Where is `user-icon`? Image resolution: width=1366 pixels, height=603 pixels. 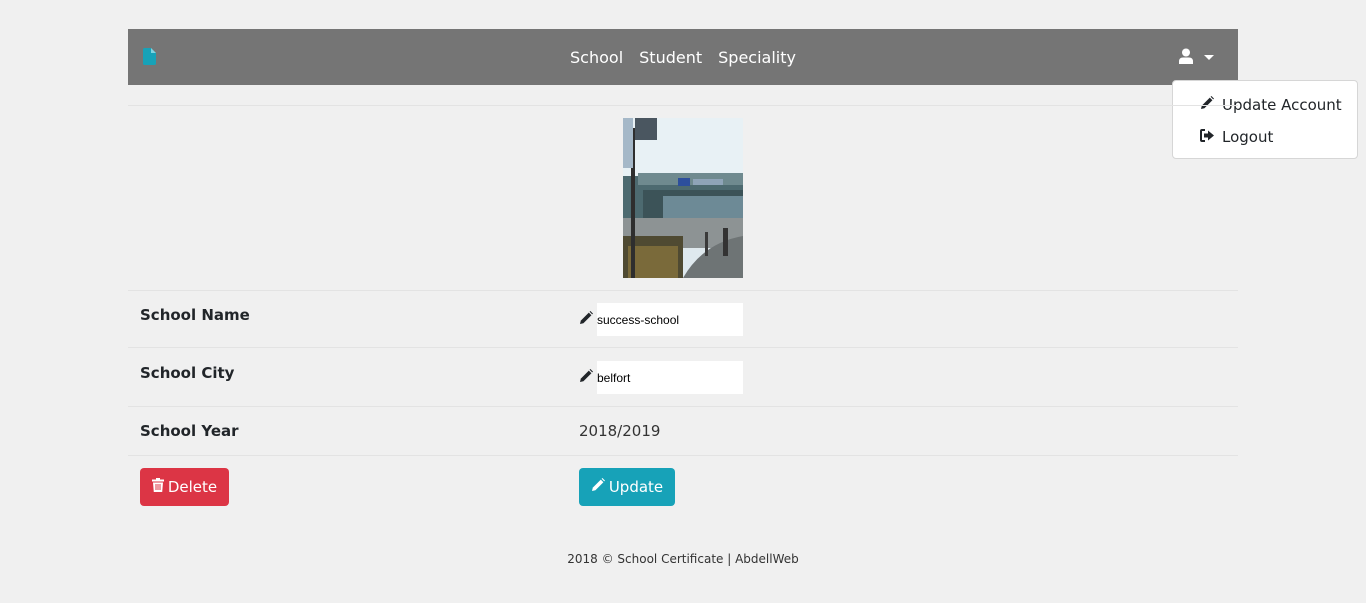
user-icon is located at coordinates (1186, 58).